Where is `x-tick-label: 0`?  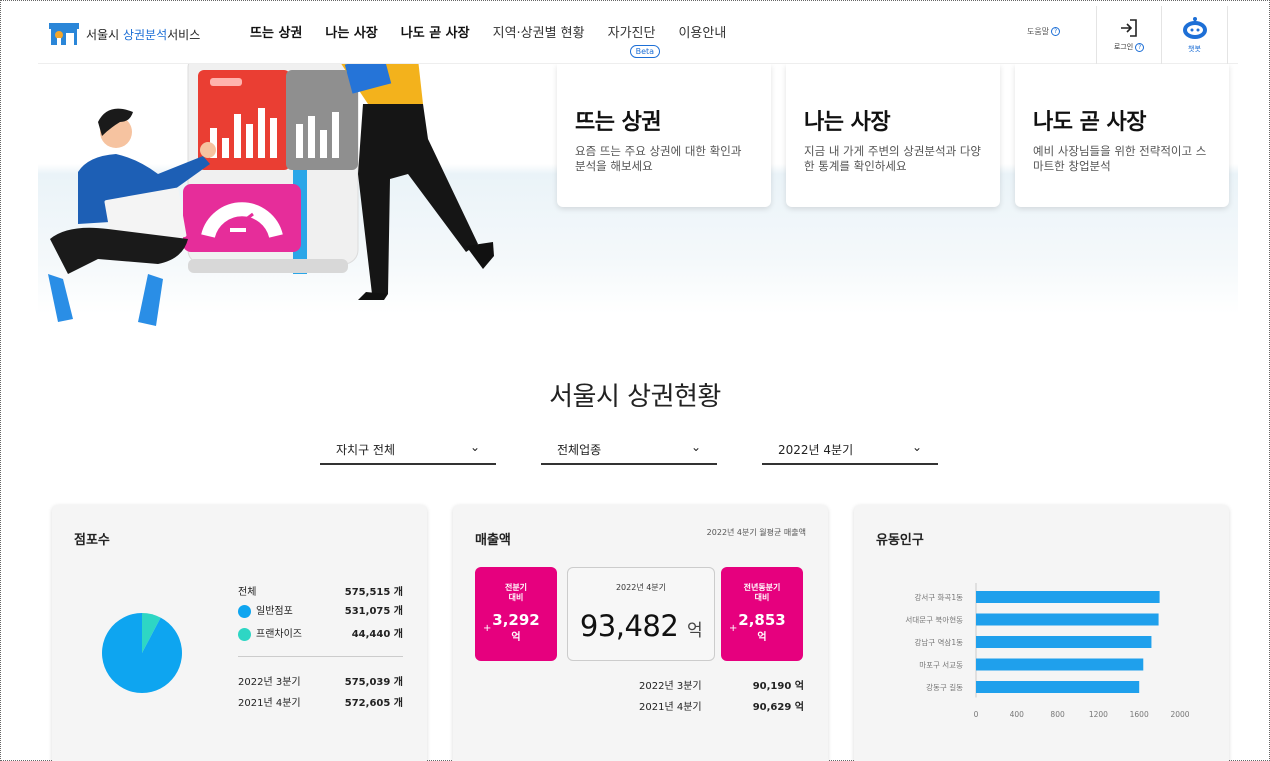
x-tick-label: 0 is located at coordinates (976, 714).